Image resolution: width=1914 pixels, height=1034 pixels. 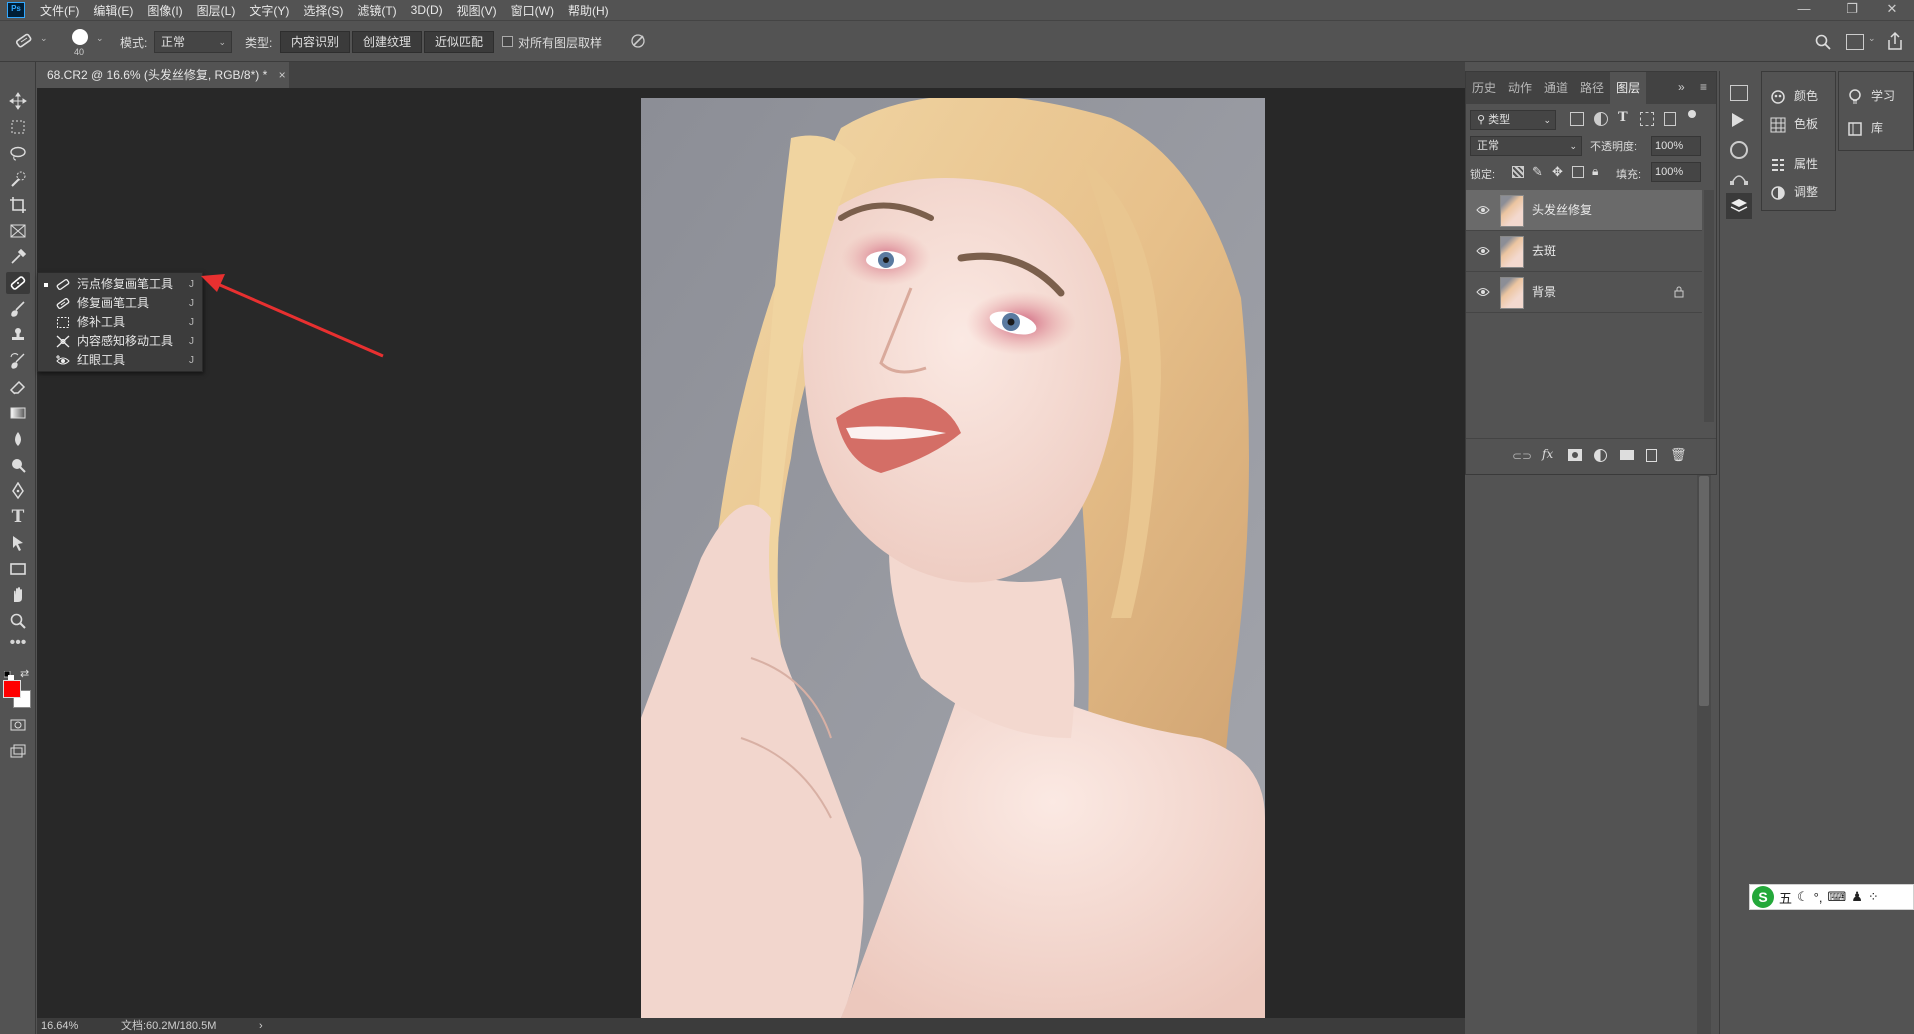 I want to click on content-aware-button: 内容识别, so click(x=315, y=42).